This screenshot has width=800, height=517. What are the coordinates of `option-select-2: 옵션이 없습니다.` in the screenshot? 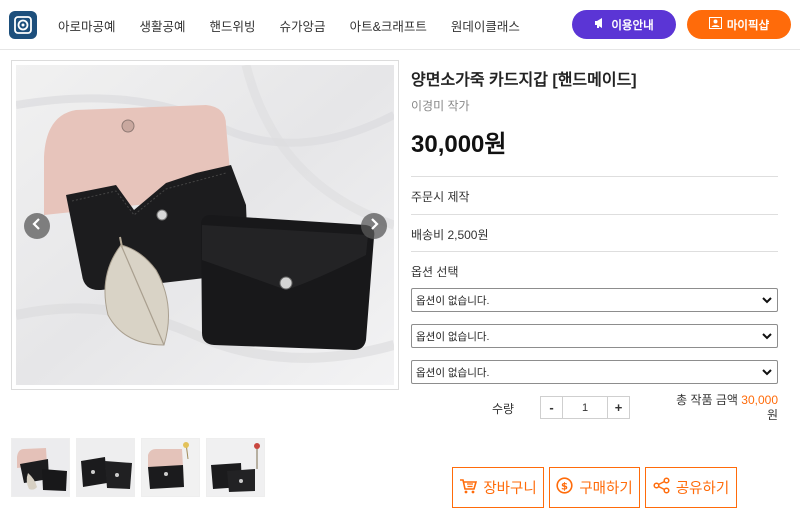 It's located at (594, 336).